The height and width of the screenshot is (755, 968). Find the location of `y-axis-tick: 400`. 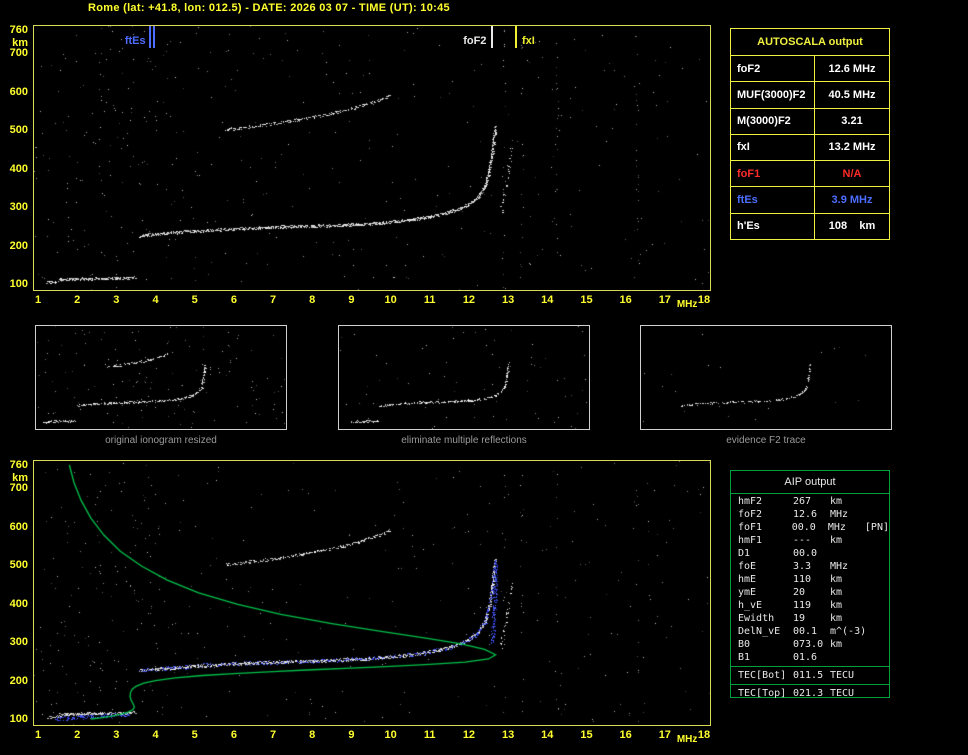

y-axis-tick: 400 is located at coordinates (18, 603).